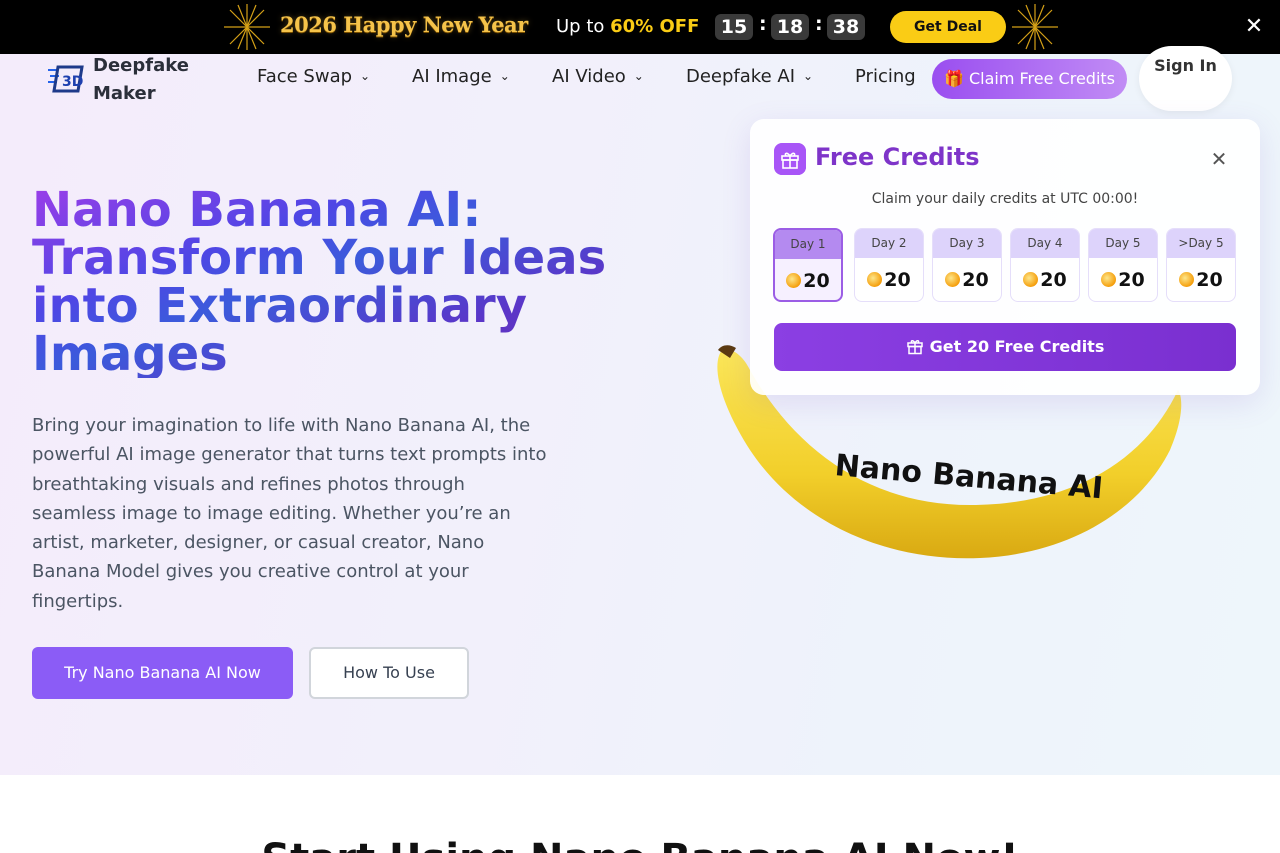  Describe the element at coordinates (162, 673) in the screenshot. I see `try-now-button: Try Nano Banana AI Now` at that location.